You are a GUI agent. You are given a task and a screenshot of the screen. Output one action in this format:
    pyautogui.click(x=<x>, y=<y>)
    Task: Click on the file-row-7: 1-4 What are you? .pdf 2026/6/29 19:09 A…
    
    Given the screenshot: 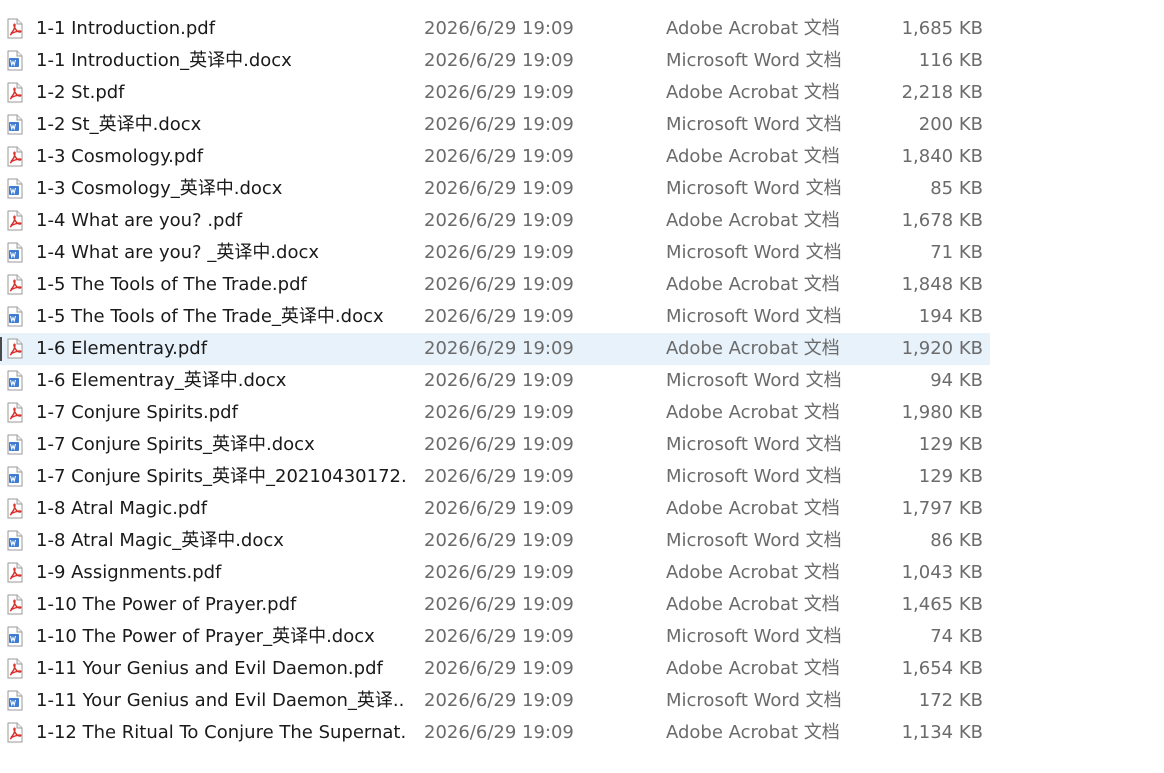 What is the action you would take?
    pyautogui.click(x=495, y=221)
    